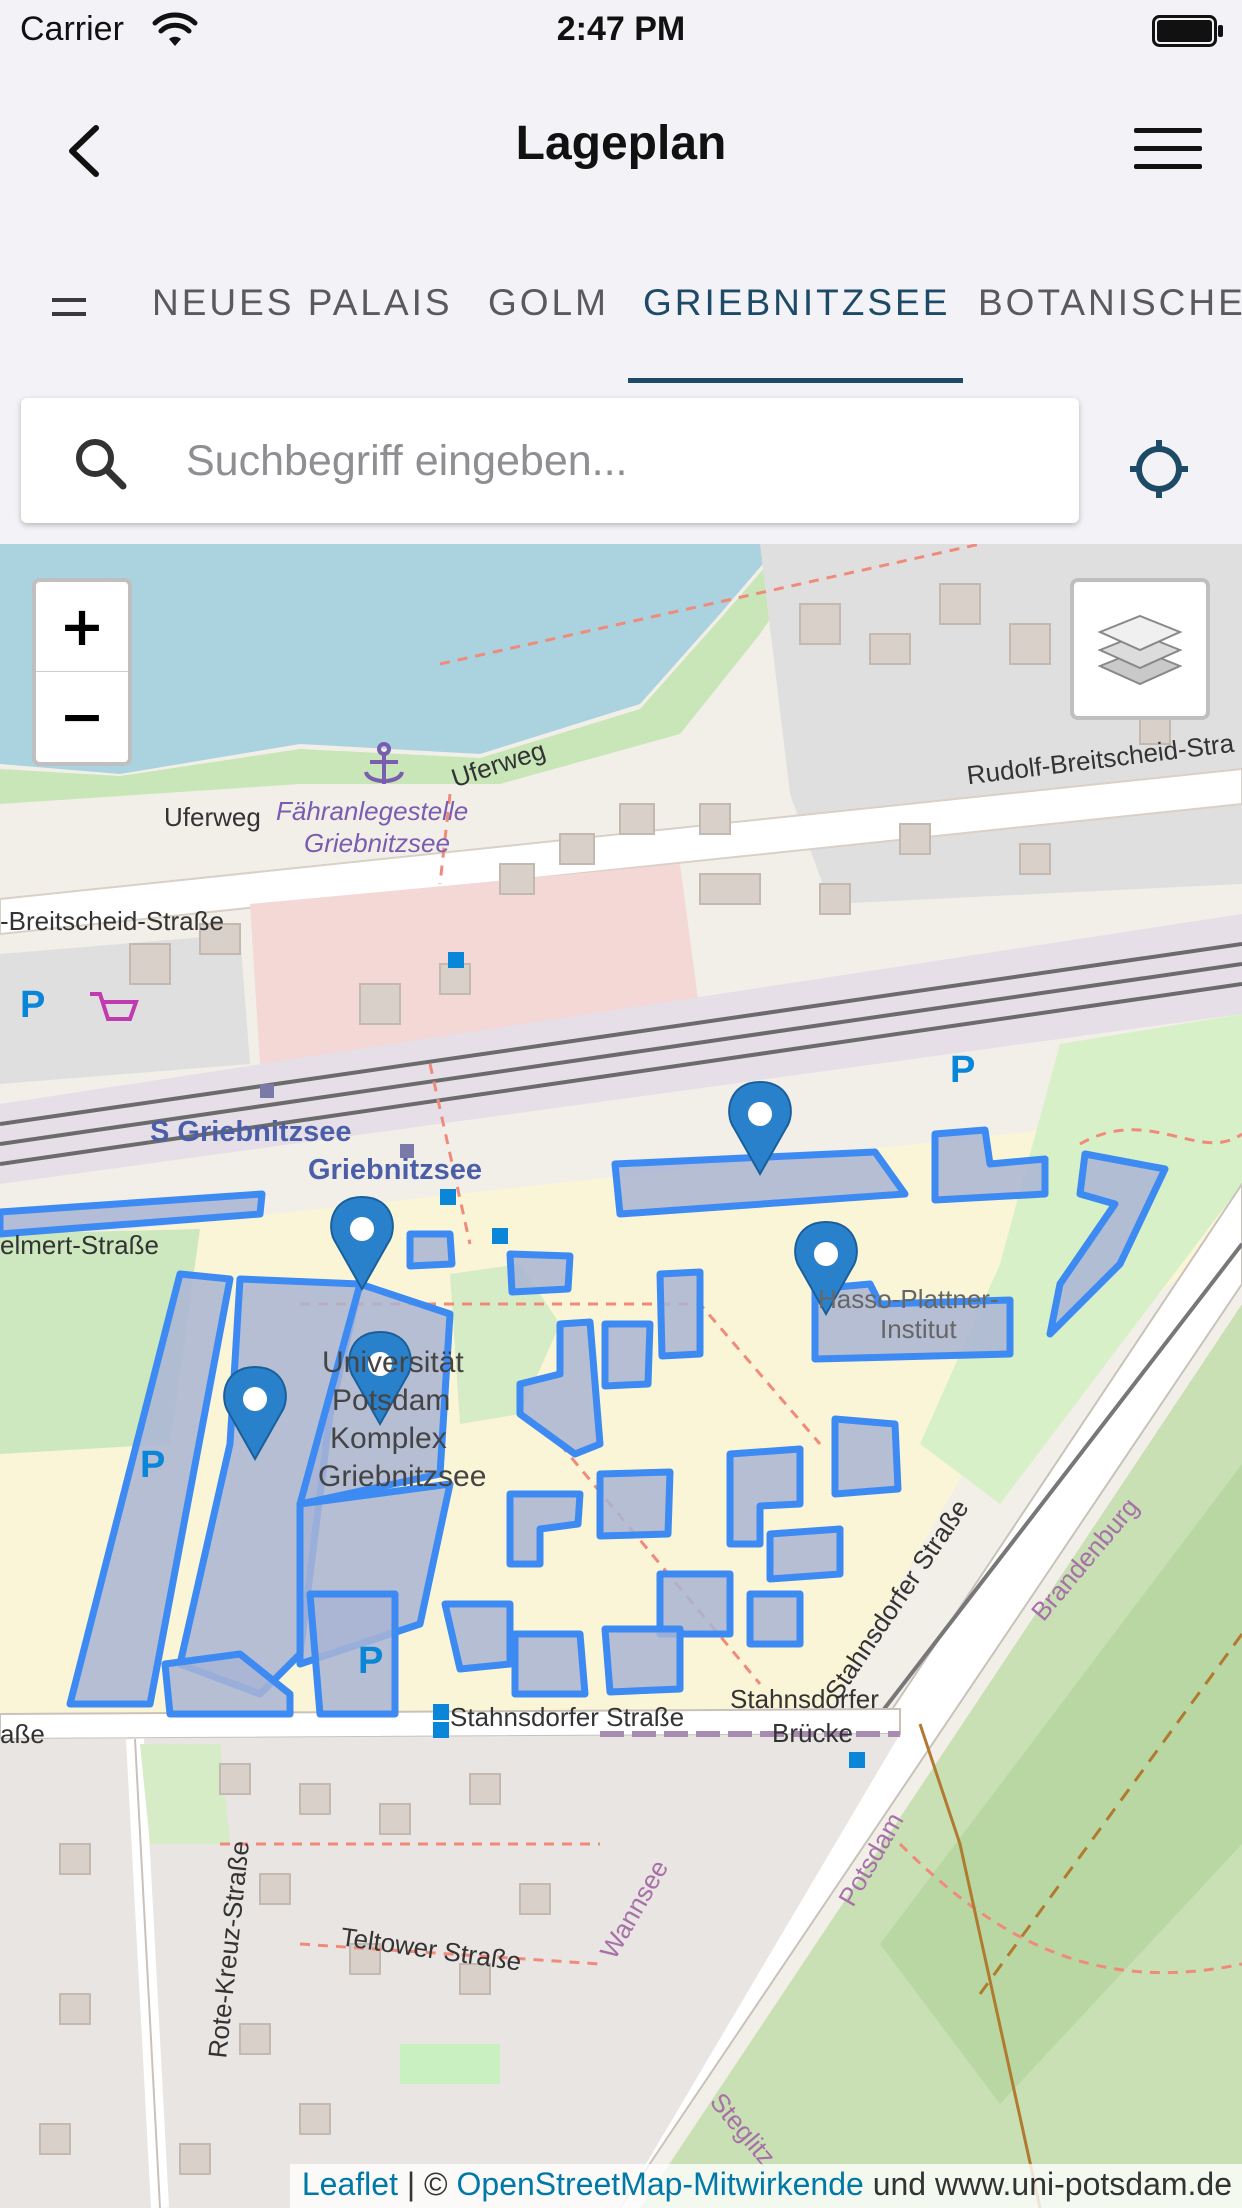 The height and width of the screenshot is (2208, 1242). What do you see at coordinates (82, 627) in the screenshot?
I see `zoom-in-button: +` at bounding box center [82, 627].